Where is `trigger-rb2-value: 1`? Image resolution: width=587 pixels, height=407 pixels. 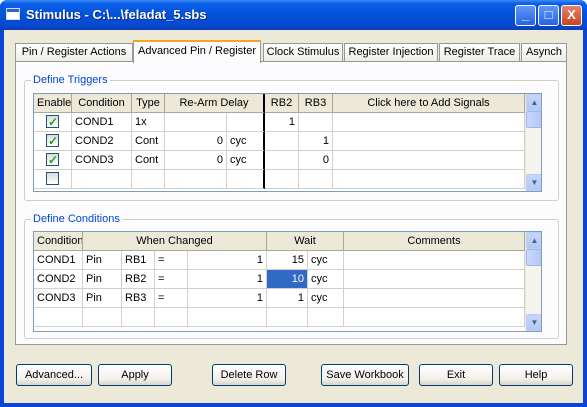
trigger-rb2-value: 1 is located at coordinates (282, 122).